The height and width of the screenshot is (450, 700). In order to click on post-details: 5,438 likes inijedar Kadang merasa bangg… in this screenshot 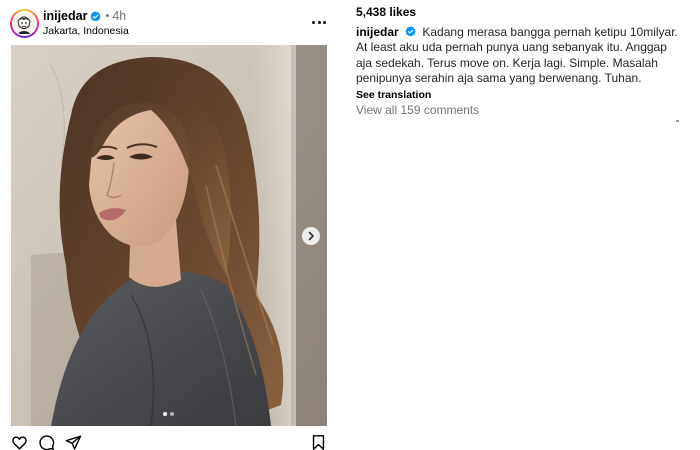, I will do `click(521, 60)`.